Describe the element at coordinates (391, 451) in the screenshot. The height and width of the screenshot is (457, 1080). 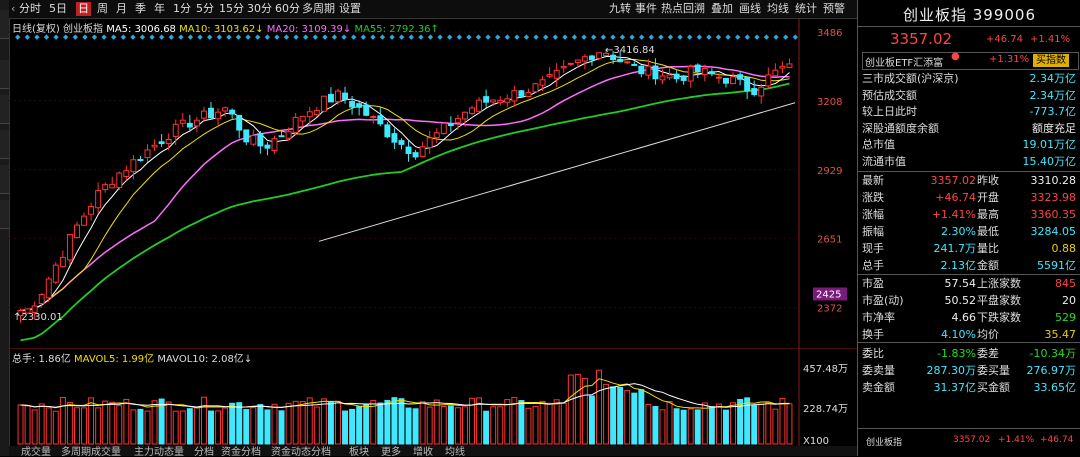
I see `tab-more: 更多` at that location.